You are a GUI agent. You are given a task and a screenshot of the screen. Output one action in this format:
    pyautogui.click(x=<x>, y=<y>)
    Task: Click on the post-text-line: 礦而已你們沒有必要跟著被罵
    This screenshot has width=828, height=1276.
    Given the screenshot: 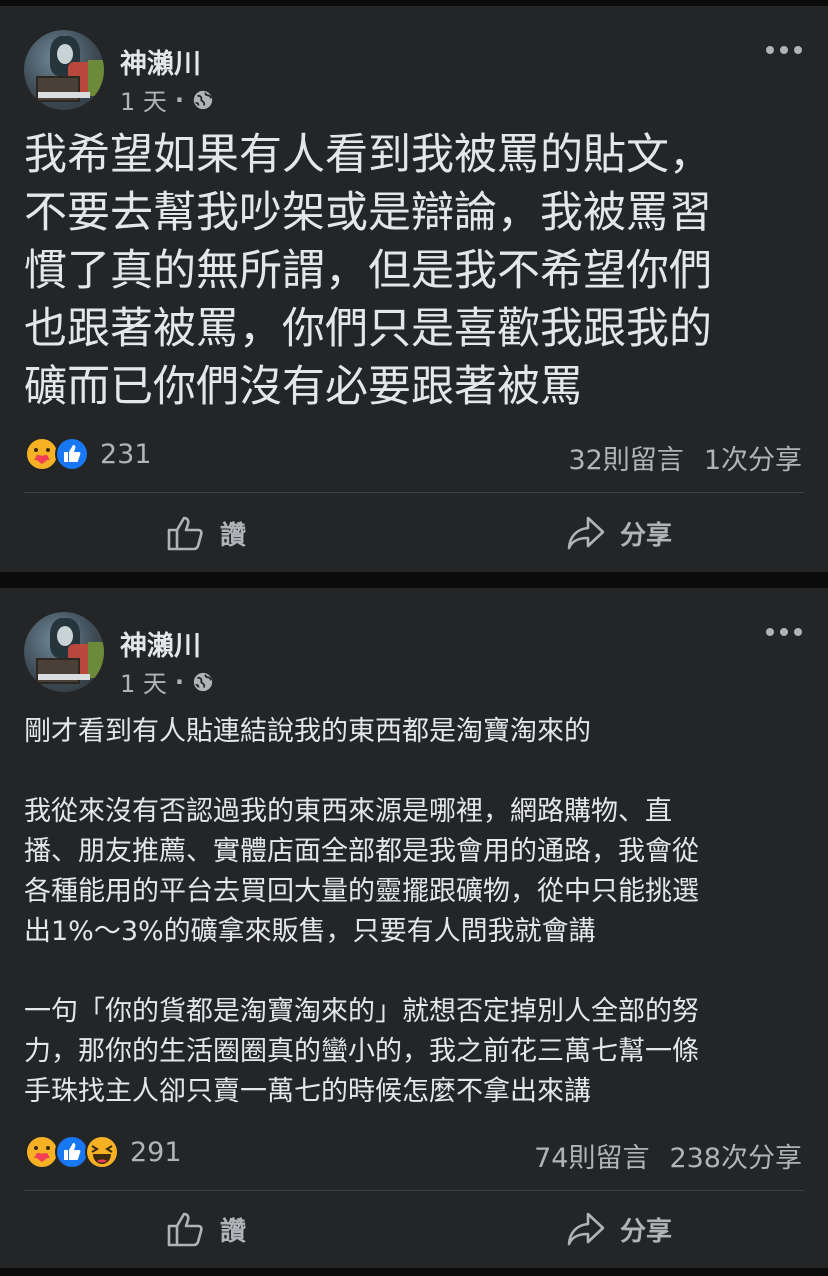 What is the action you would take?
    pyautogui.click(x=303, y=387)
    